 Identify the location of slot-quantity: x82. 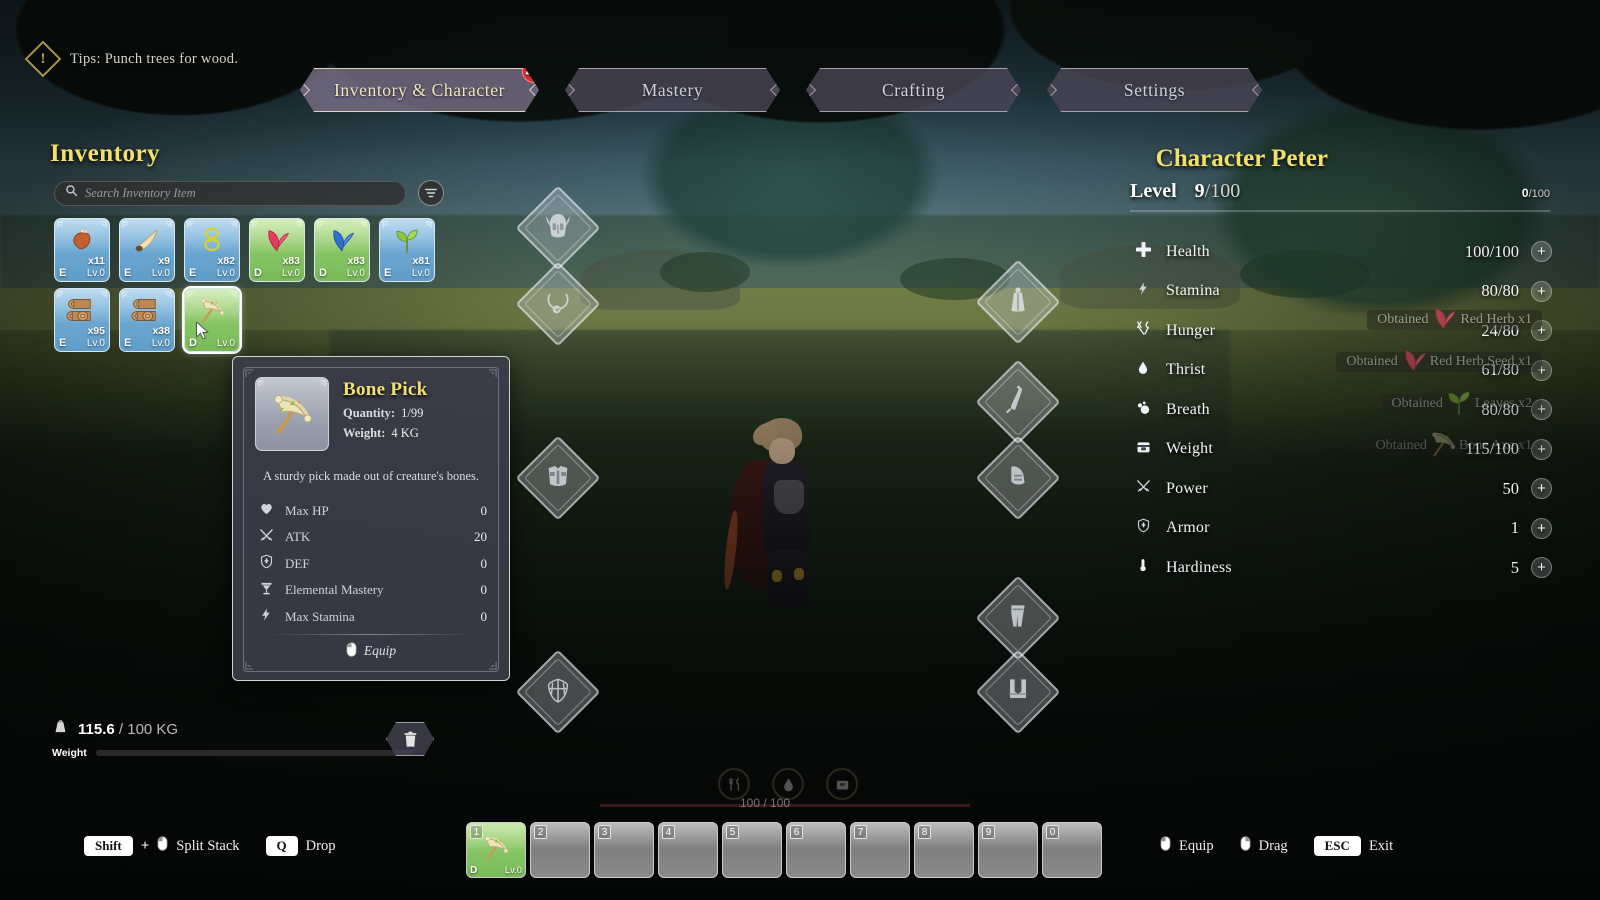
(226, 261).